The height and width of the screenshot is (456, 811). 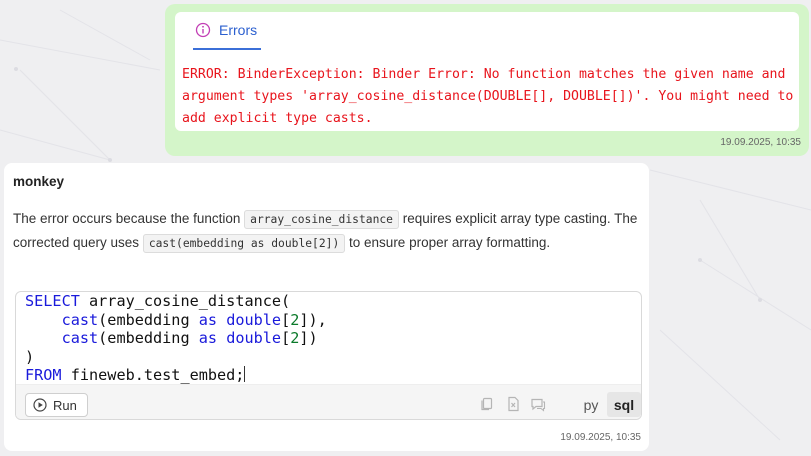 I want to click on run-button: Run, so click(x=56, y=405).